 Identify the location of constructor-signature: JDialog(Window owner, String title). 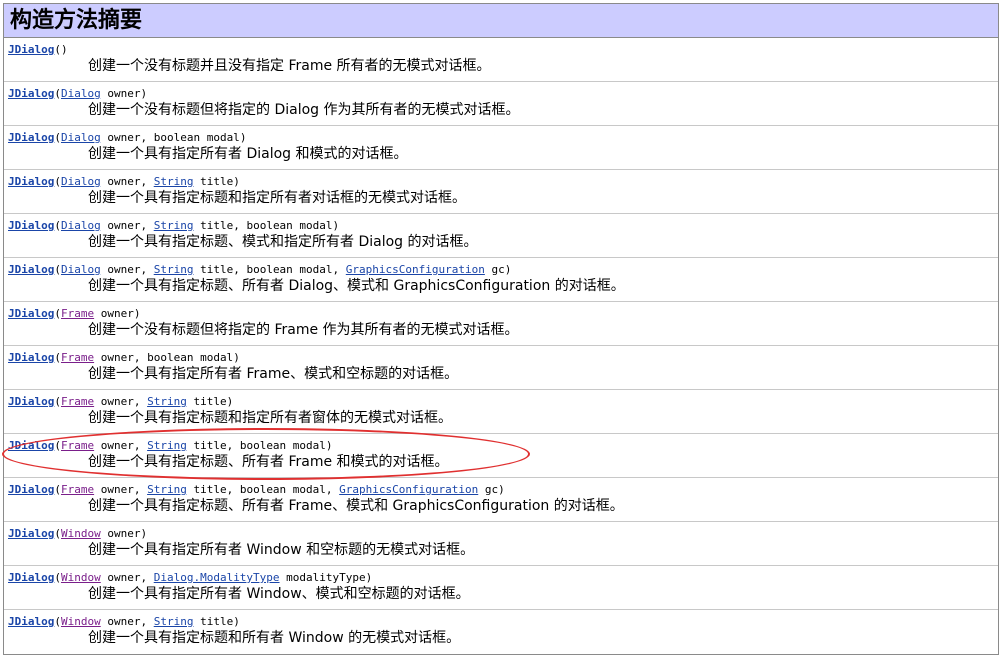
(124, 621).